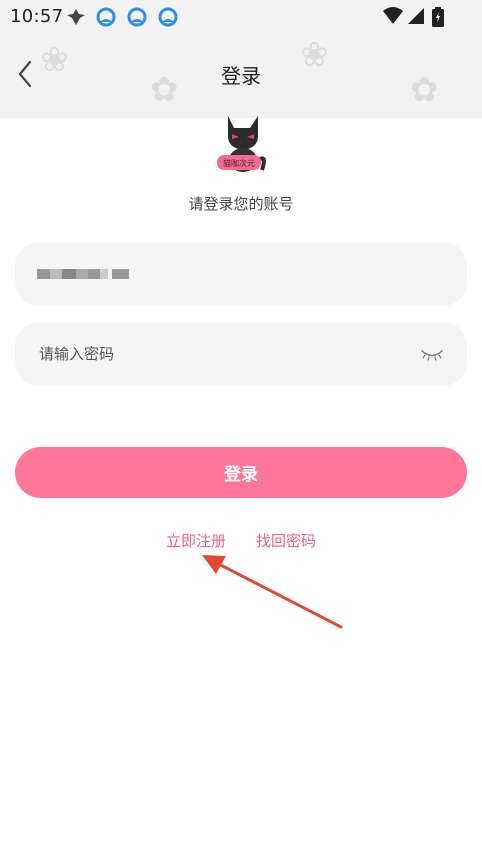 The height and width of the screenshot is (857, 482). I want to click on signal-icon, so click(416, 16).